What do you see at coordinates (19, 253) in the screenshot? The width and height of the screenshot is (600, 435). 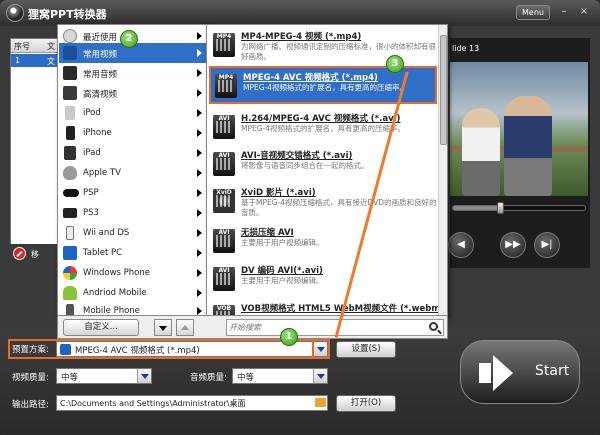 I see `delete-icon` at bounding box center [19, 253].